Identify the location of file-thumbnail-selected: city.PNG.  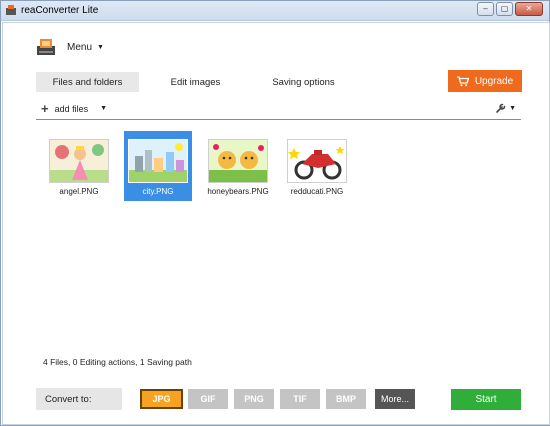
(158, 166).